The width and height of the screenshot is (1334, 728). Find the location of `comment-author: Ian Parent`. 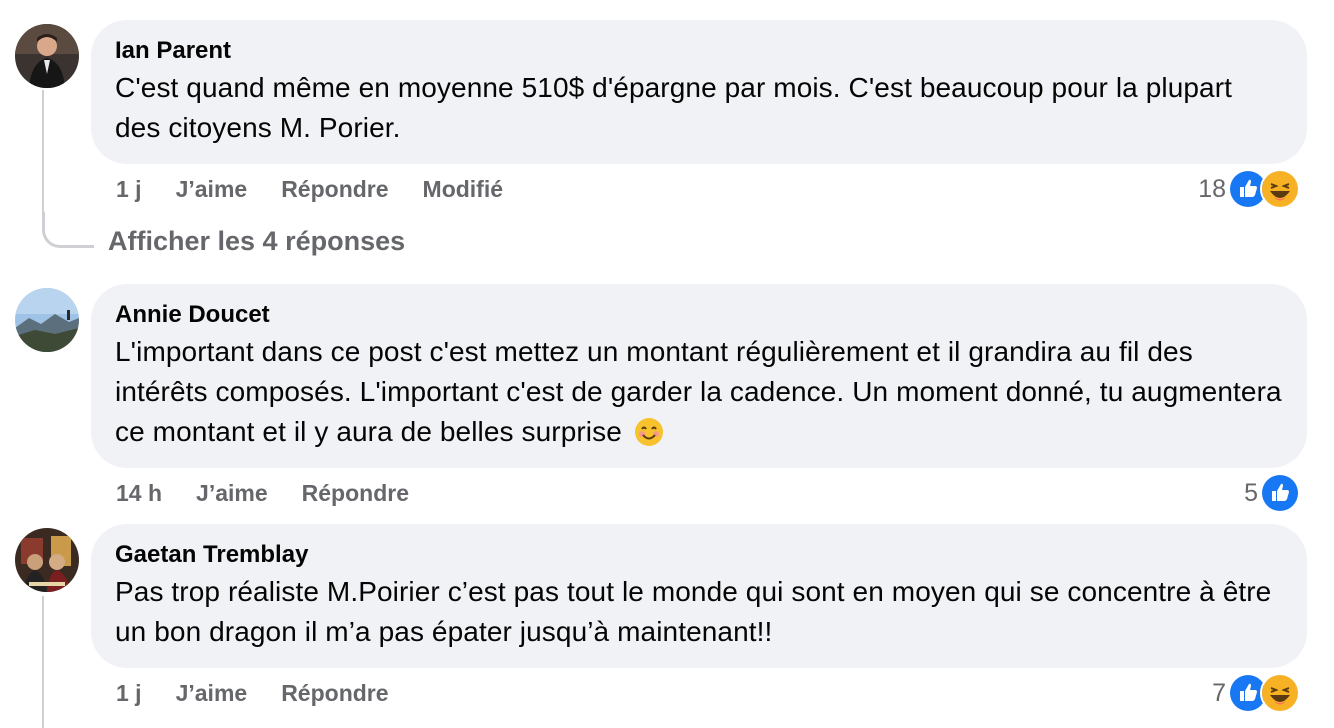

comment-author: Ian Parent is located at coordinates (699, 51).